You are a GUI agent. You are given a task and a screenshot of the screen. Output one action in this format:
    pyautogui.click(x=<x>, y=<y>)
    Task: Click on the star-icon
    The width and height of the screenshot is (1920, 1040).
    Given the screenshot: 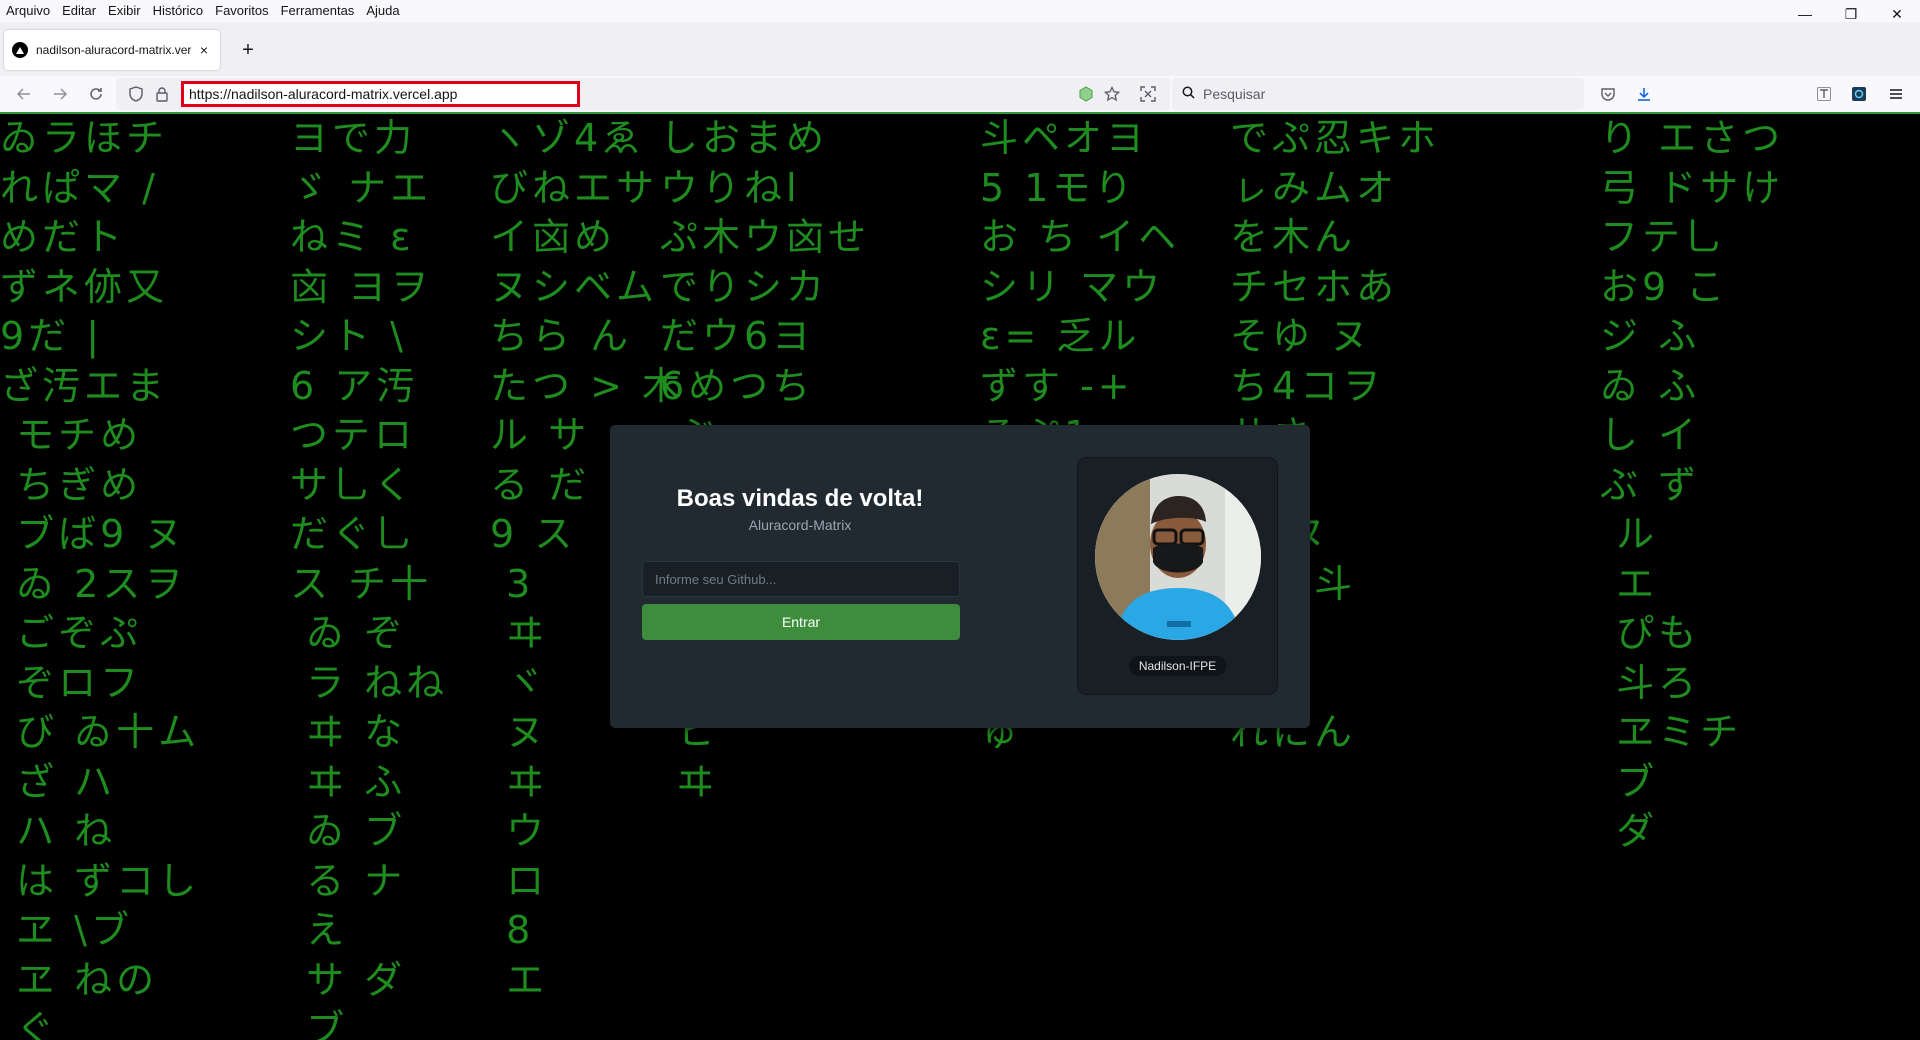 What is the action you would take?
    pyautogui.click(x=1112, y=94)
    